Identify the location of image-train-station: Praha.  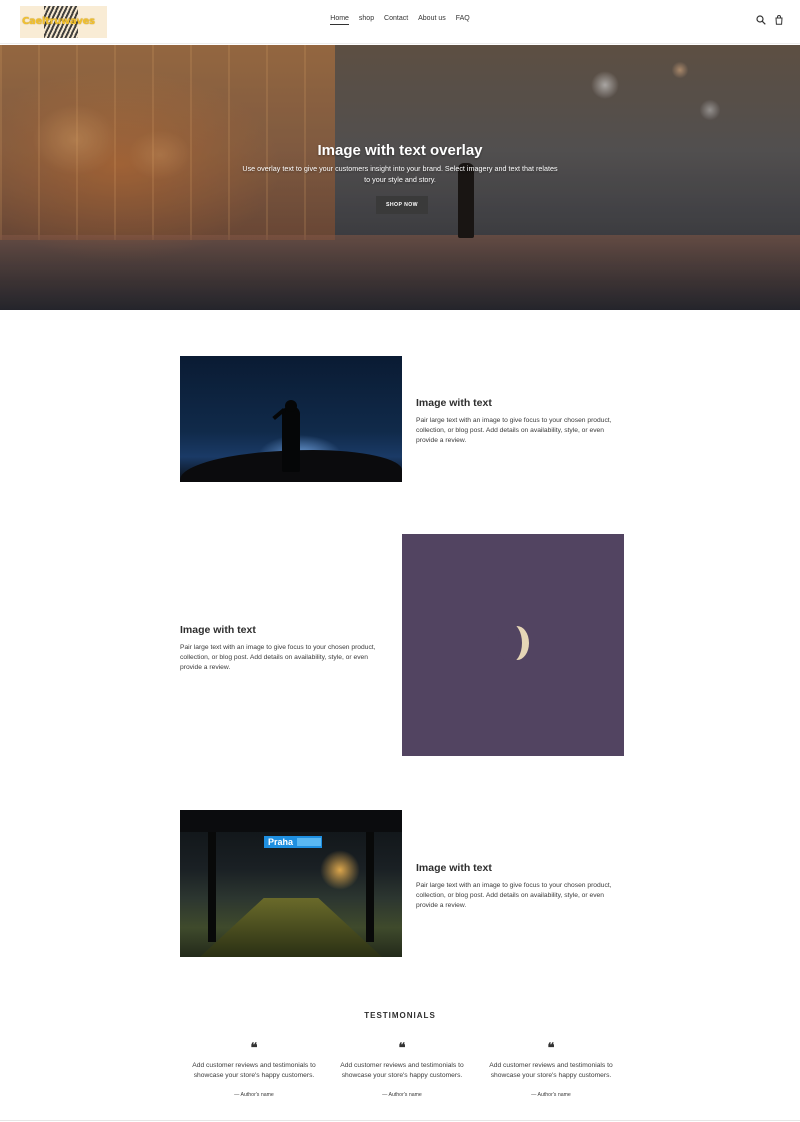
(291, 883).